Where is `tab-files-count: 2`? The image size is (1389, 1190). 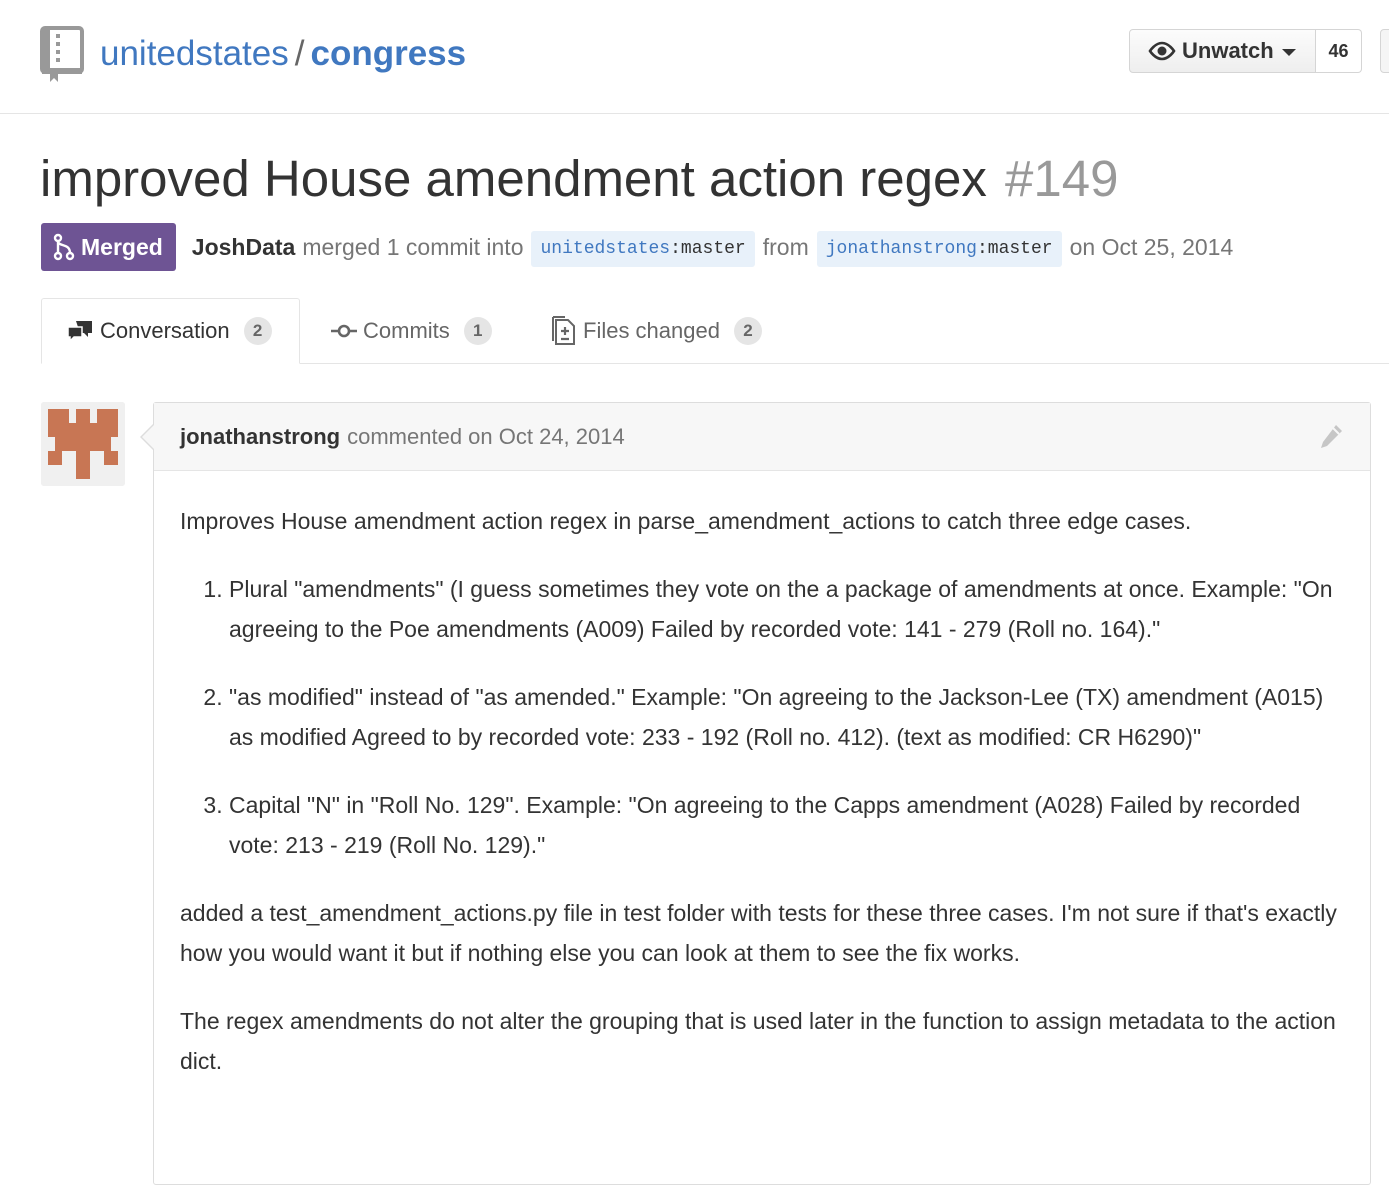
tab-files-count: 2 is located at coordinates (747, 331).